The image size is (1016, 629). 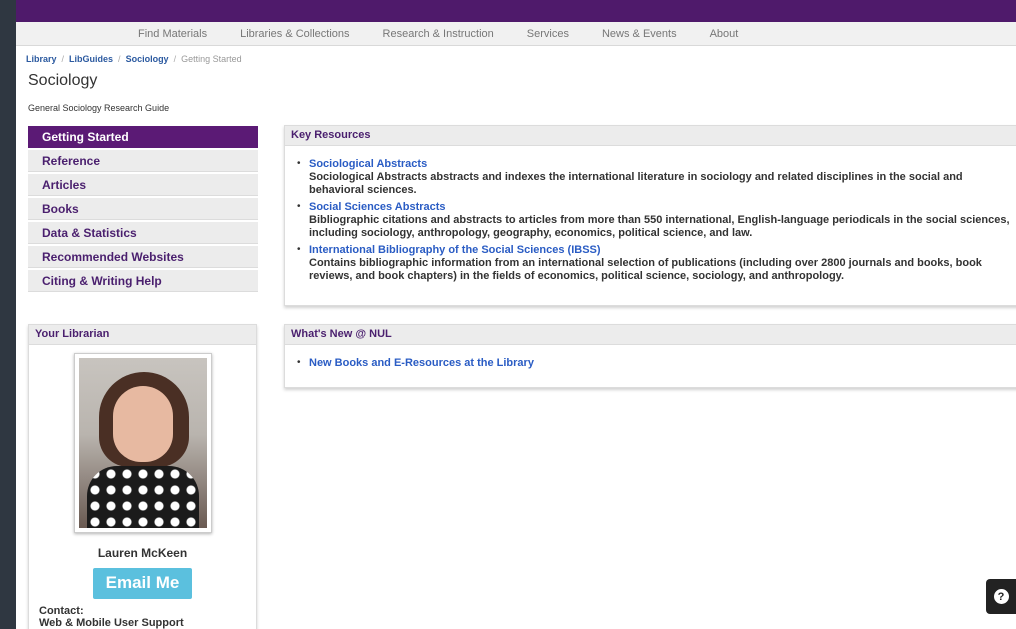 I want to click on avatar-face, so click(x=142, y=424).